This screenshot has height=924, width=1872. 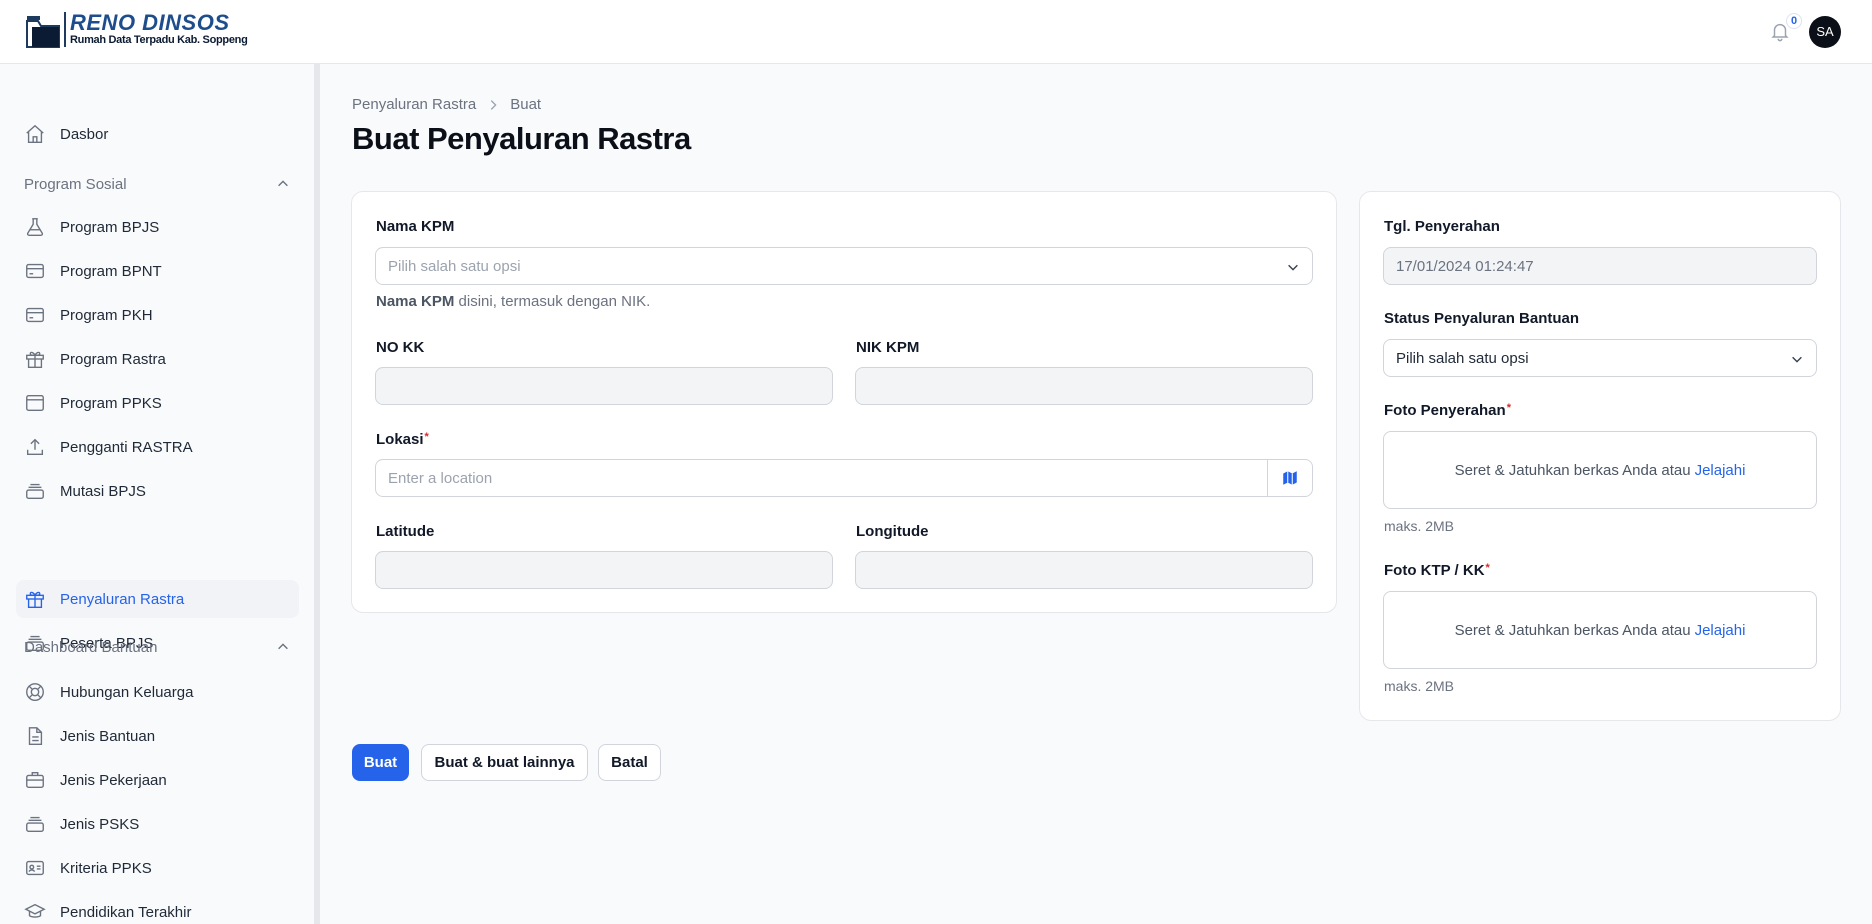 I want to click on sidebar-item-label: Program BPNT, so click(x=111, y=271).